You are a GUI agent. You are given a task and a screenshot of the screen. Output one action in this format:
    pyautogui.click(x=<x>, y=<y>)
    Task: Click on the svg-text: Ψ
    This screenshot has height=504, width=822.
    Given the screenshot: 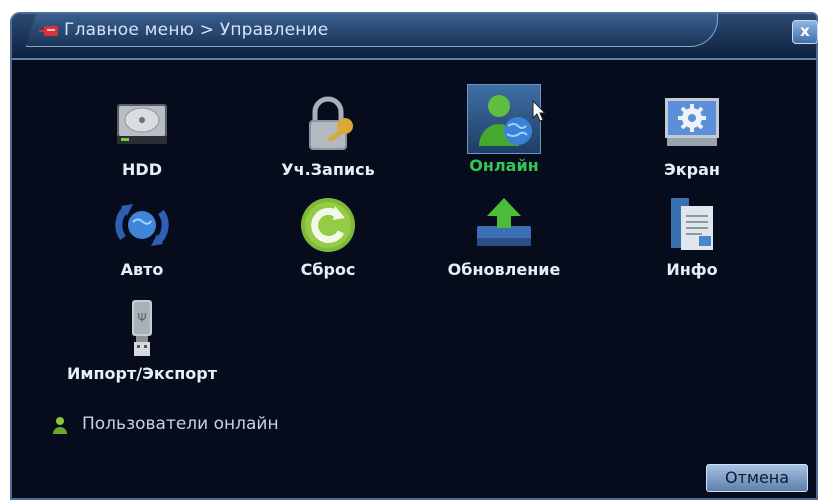 What is the action you would take?
    pyautogui.click(x=141, y=318)
    